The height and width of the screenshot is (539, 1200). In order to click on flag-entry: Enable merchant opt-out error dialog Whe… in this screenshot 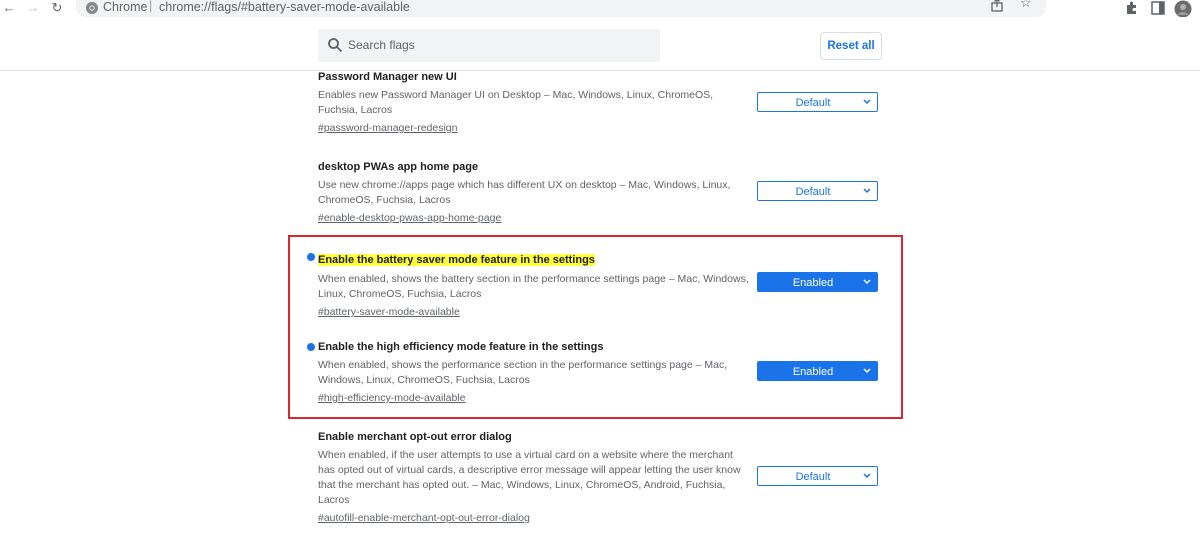, I will do `click(538, 478)`.